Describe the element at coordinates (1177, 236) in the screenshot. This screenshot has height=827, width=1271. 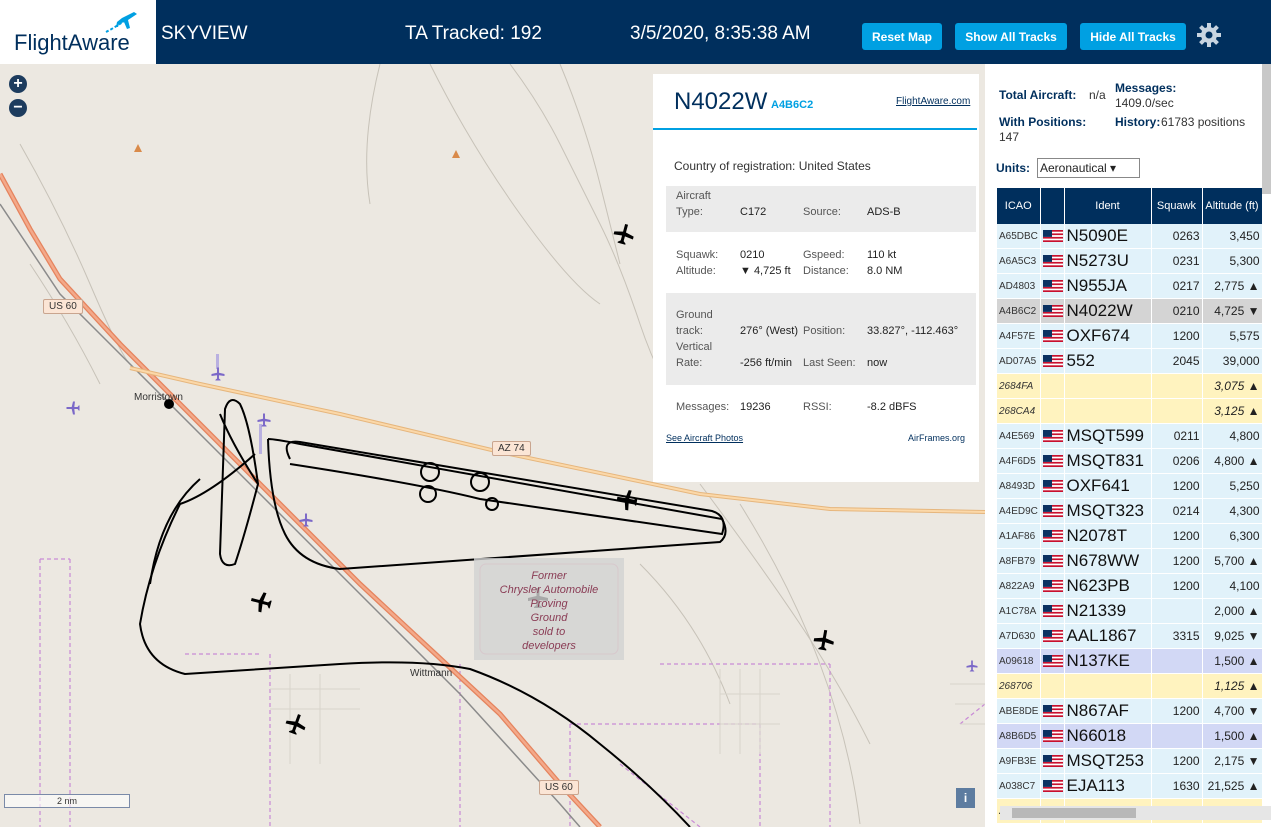
I see `squawk-cell: 0263` at that location.